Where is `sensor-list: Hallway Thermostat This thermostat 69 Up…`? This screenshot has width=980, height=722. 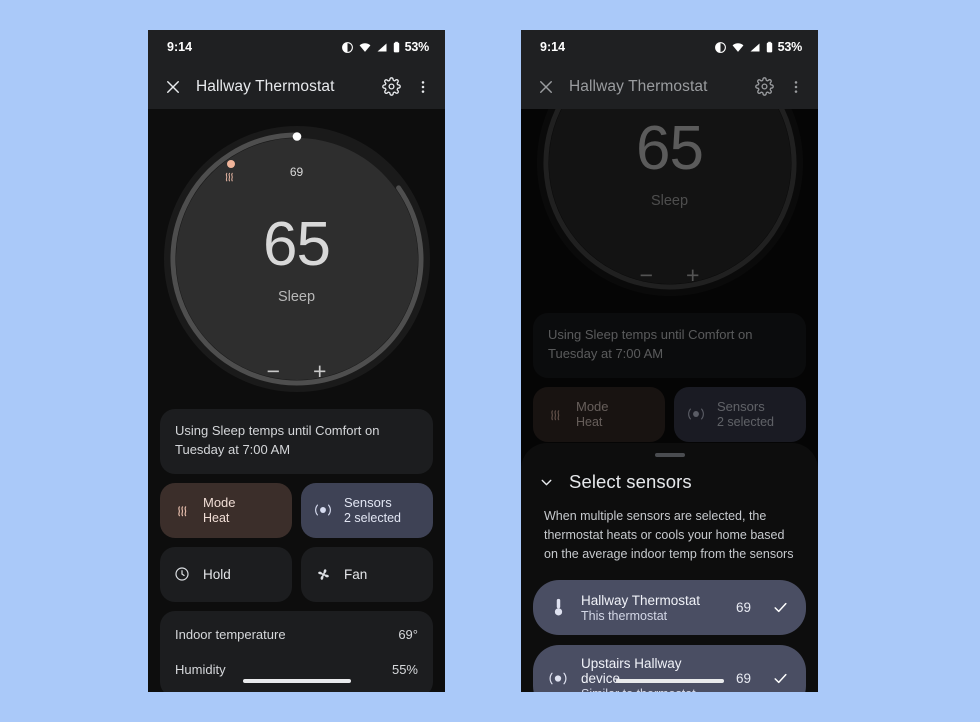
sensor-list: Hallway Thermostat This thermostat 69 Up… is located at coordinates (669, 627).